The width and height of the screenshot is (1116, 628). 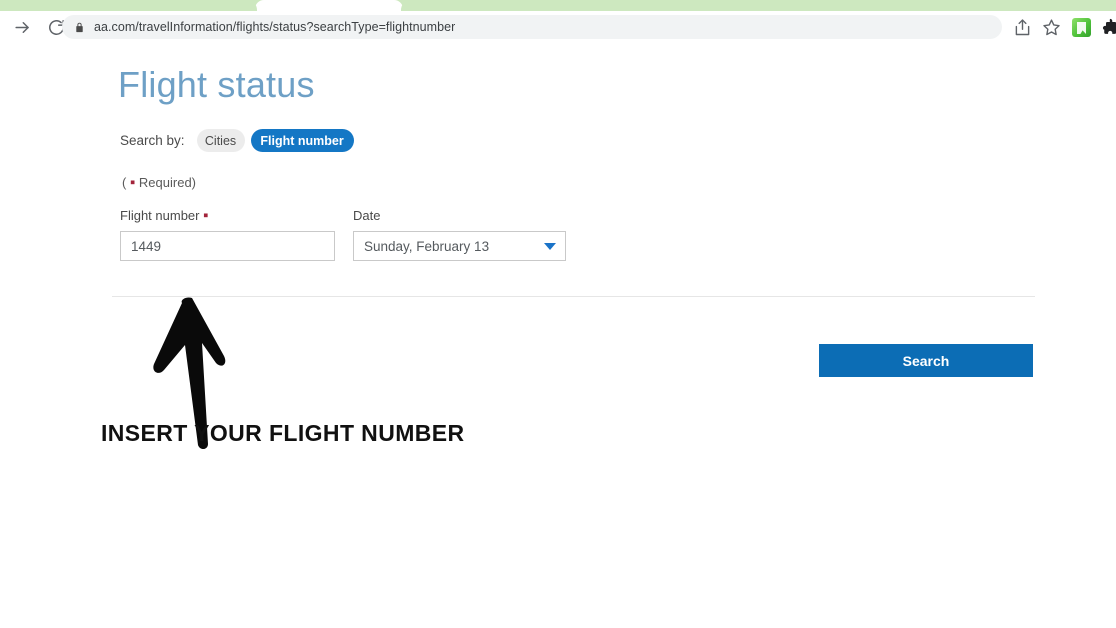 I want to click on required-note: ( ▪ Required), so click(x=159, y=182).